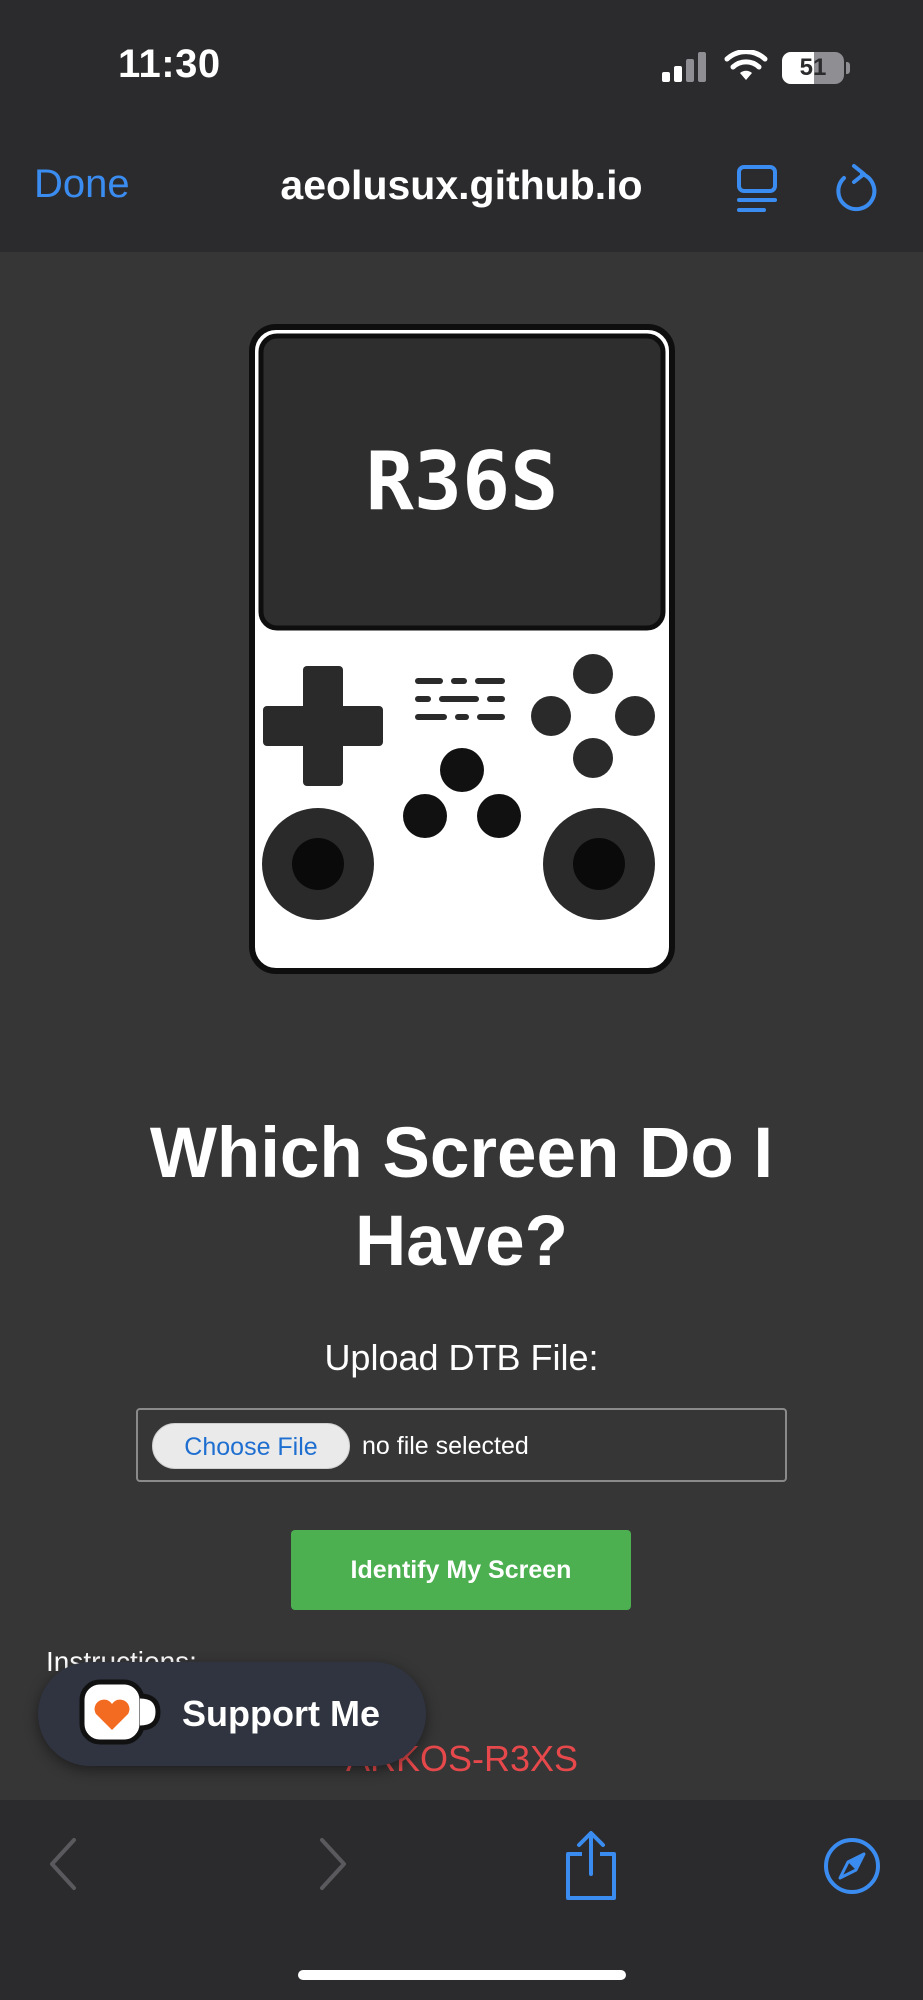  I want to click on battery-tip, so click(848, 68).